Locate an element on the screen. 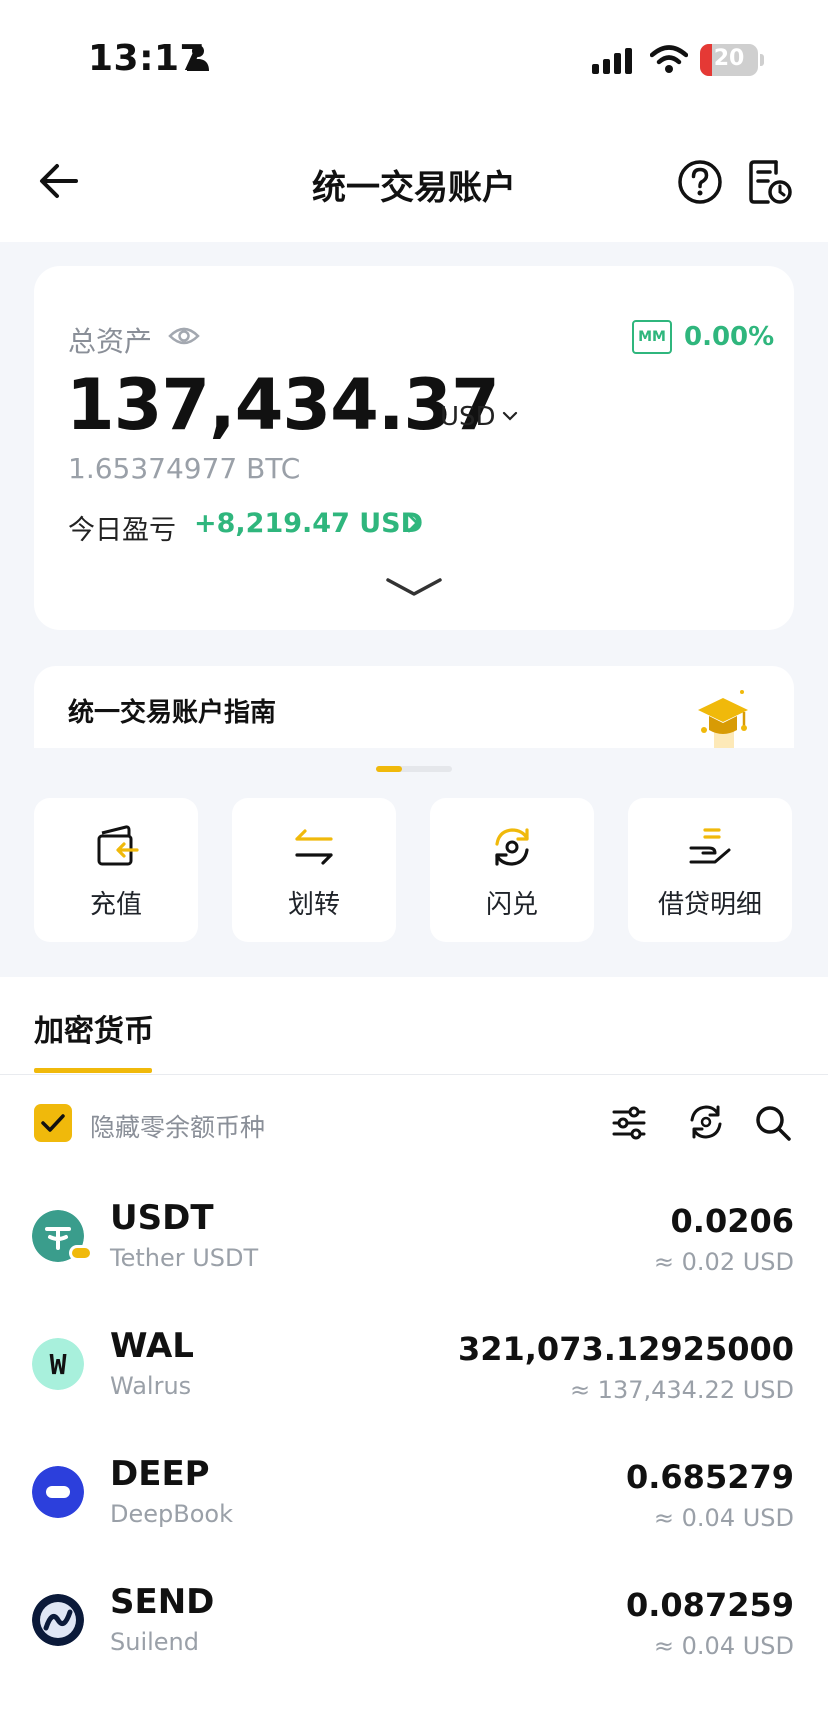 The width and height of the screenshot is (828, 1713). coin-amount: 0.0206 is located at coordinates (732, 1221).